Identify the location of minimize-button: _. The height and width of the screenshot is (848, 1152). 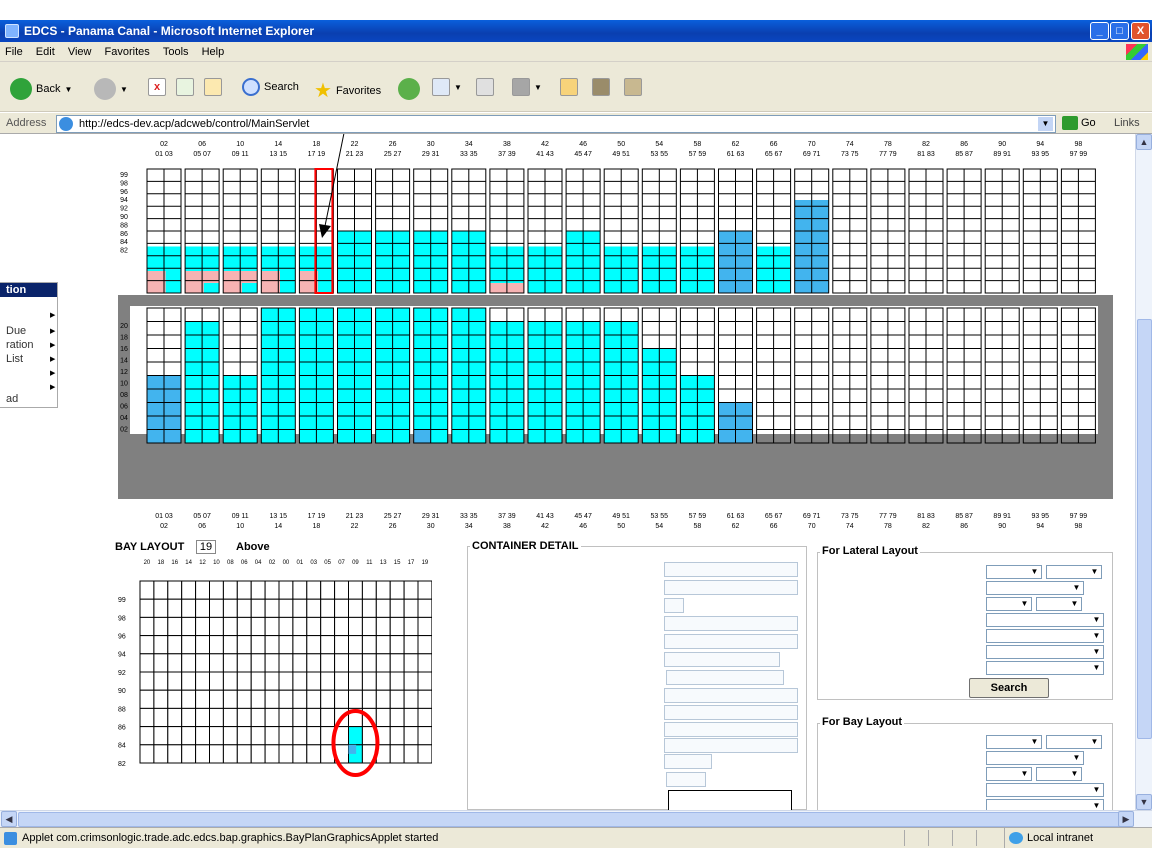
(1099, 31).